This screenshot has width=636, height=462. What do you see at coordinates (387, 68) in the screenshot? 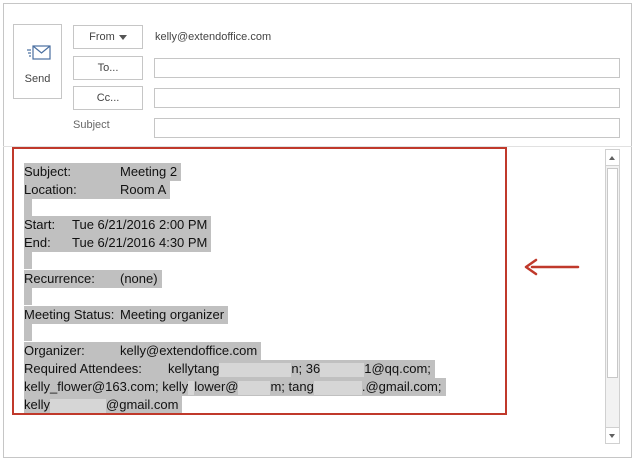
I see `to-field` at bounding box center [387, 68].